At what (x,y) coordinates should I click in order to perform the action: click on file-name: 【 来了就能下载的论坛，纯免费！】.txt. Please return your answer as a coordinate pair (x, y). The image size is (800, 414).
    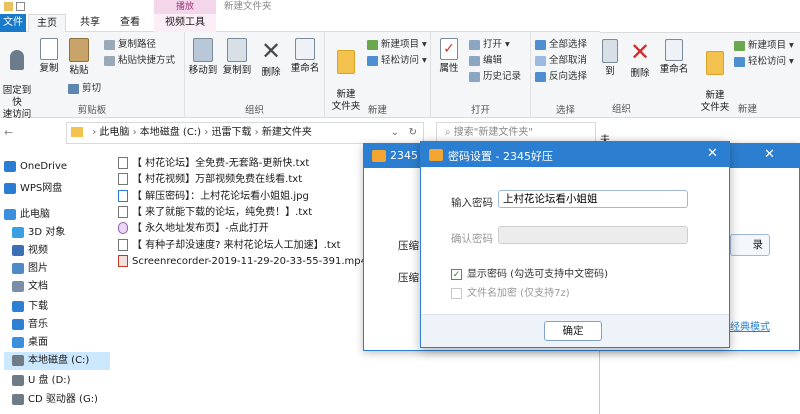
    Looking at the image, I should click on (222, 212).